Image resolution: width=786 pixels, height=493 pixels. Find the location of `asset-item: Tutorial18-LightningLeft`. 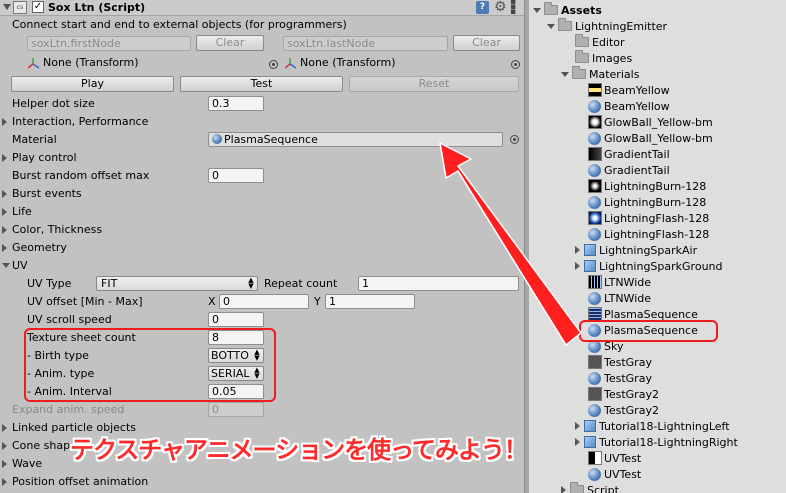

asset-item: Tutorial18-LightningLeft is located at coordinates (652, 427).